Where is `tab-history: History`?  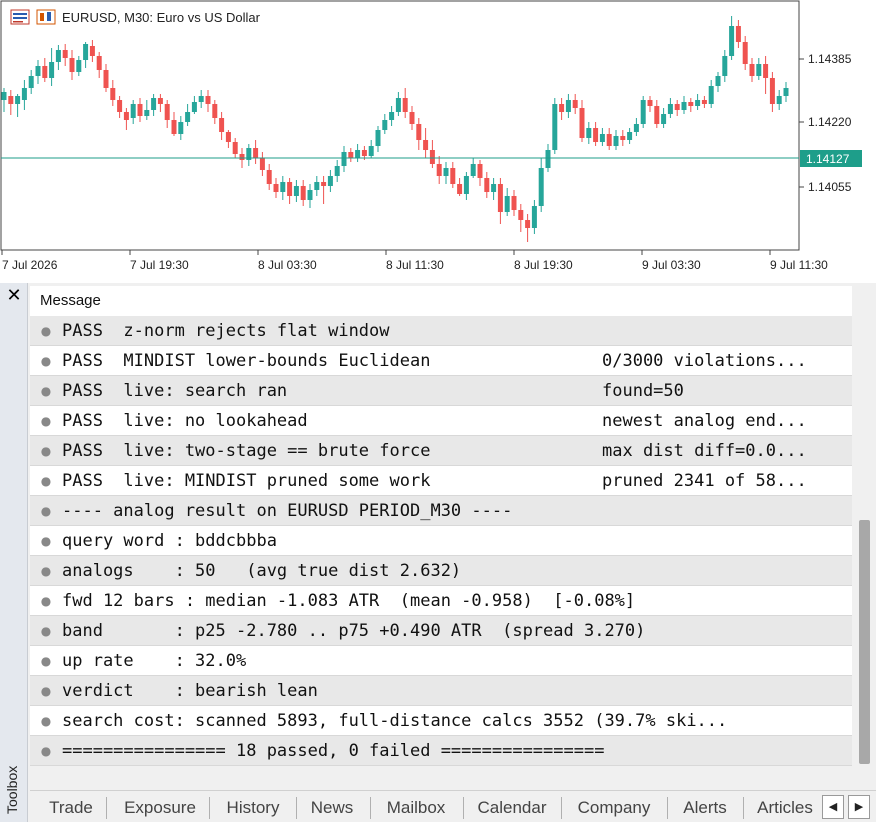
tab-history: History is located at coordinates (253, 808).